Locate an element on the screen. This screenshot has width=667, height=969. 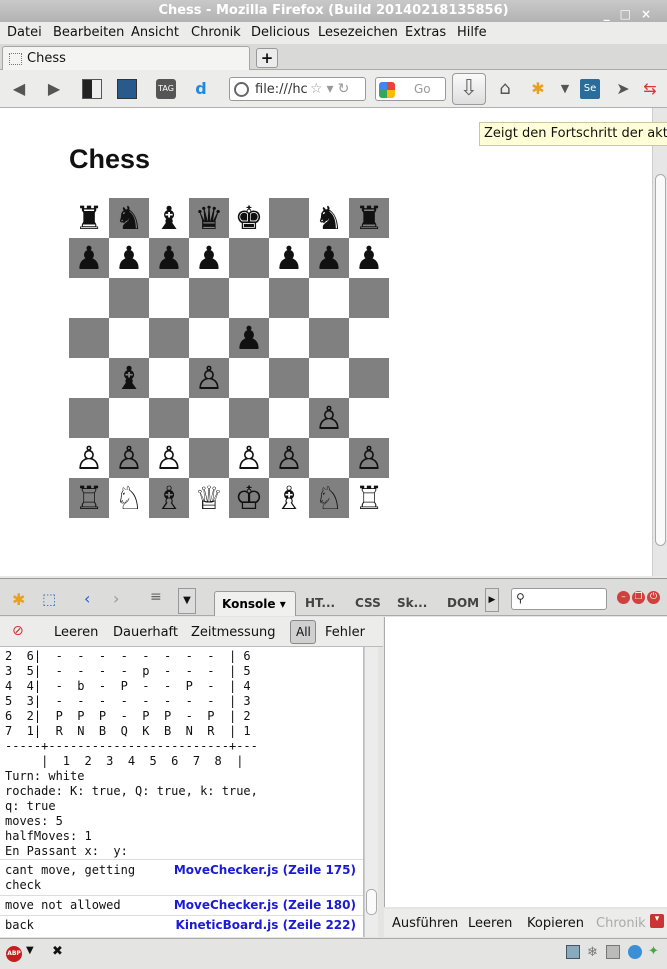
chess-piece: ♚ is located at coordinates (249, 218).